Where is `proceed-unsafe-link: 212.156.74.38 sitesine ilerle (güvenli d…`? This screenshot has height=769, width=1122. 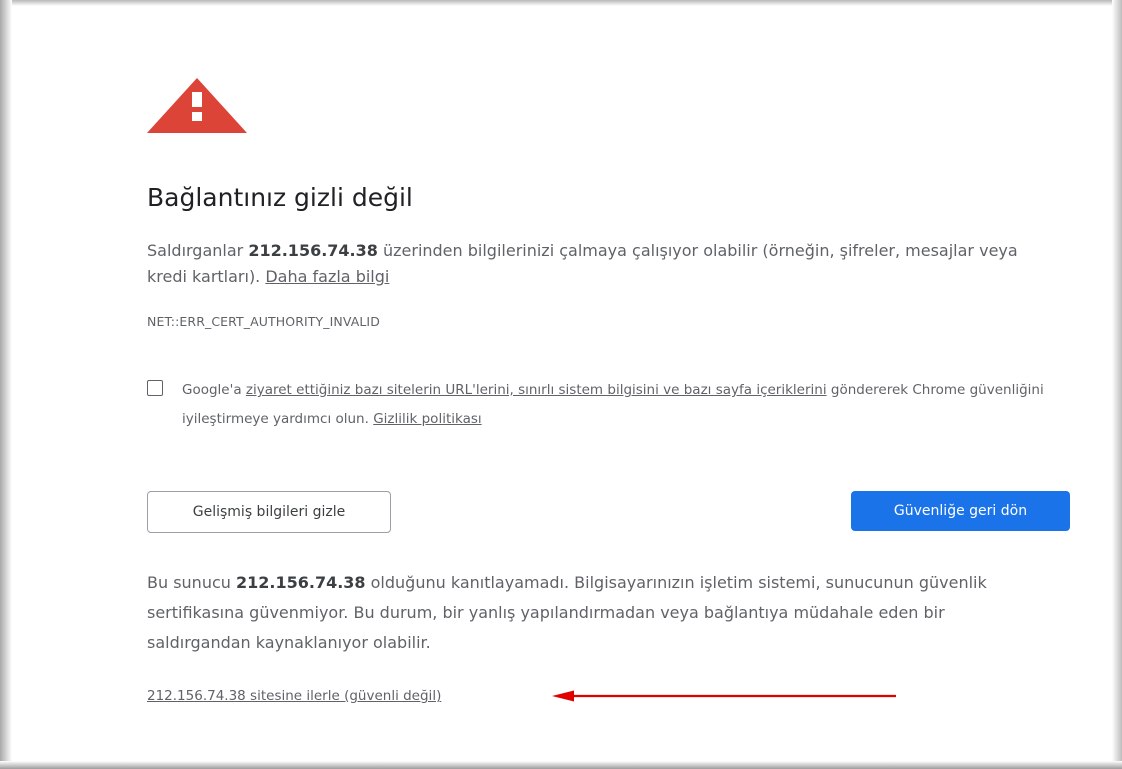 proceed-unsafe-link: 212.156.74.38 sitesine ilerle (güvenli d… is located at coordinates (294, 696).